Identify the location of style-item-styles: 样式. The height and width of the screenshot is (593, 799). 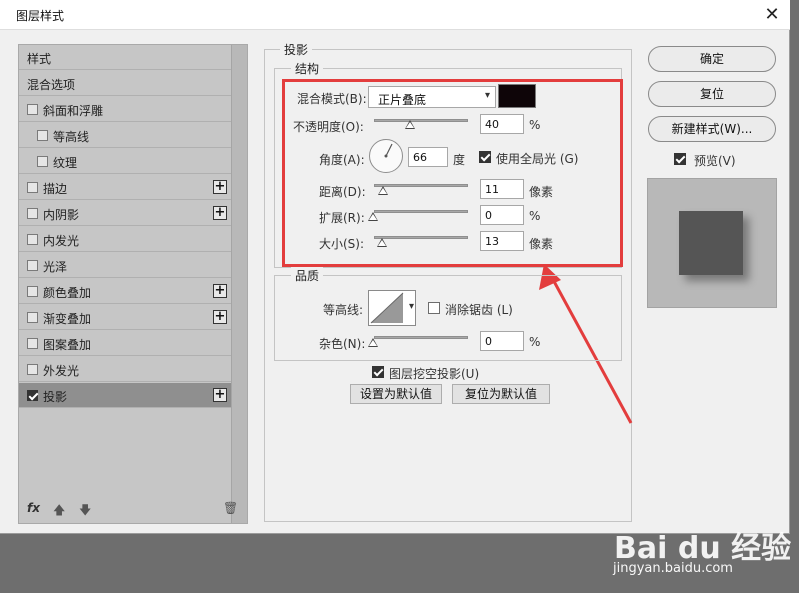
(125, 57).